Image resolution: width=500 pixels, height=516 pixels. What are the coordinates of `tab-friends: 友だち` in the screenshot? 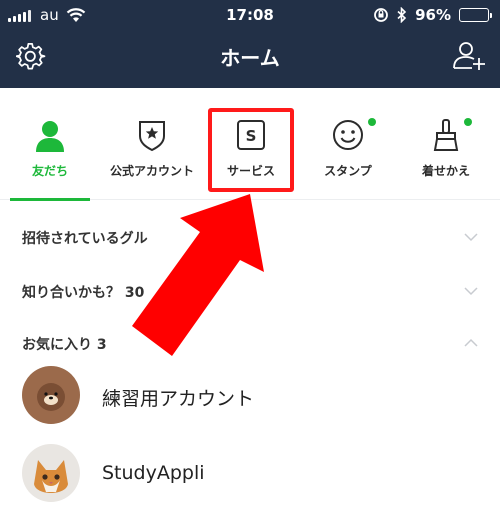 It's located at (50, 144).